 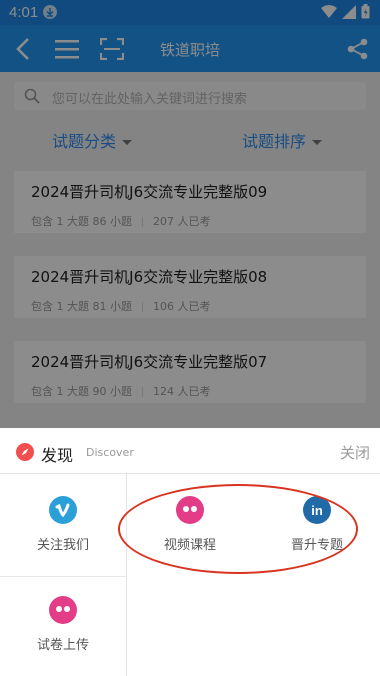 What do you see at coordinates (57, 455) in the screenshot?
I see `sheet-title: 发现` at bounding box center [57, 455].